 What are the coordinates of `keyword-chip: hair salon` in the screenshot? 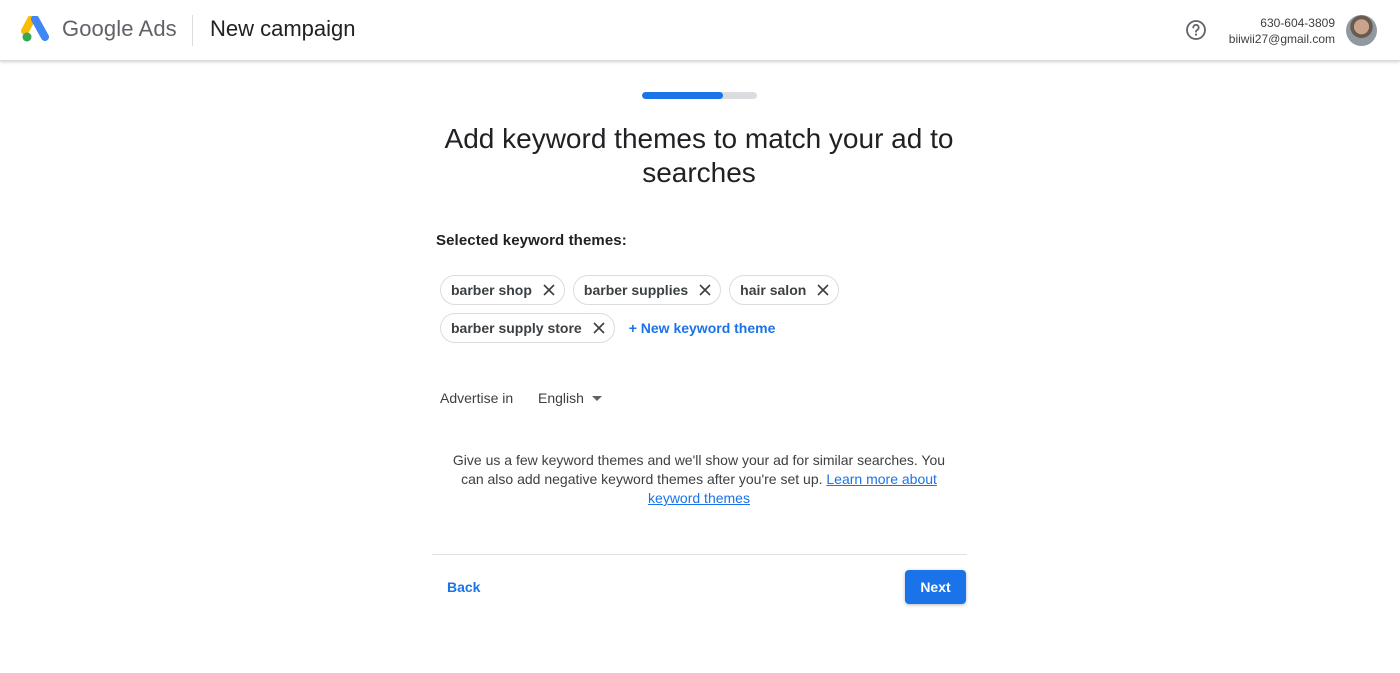 It's located at (784, 290).